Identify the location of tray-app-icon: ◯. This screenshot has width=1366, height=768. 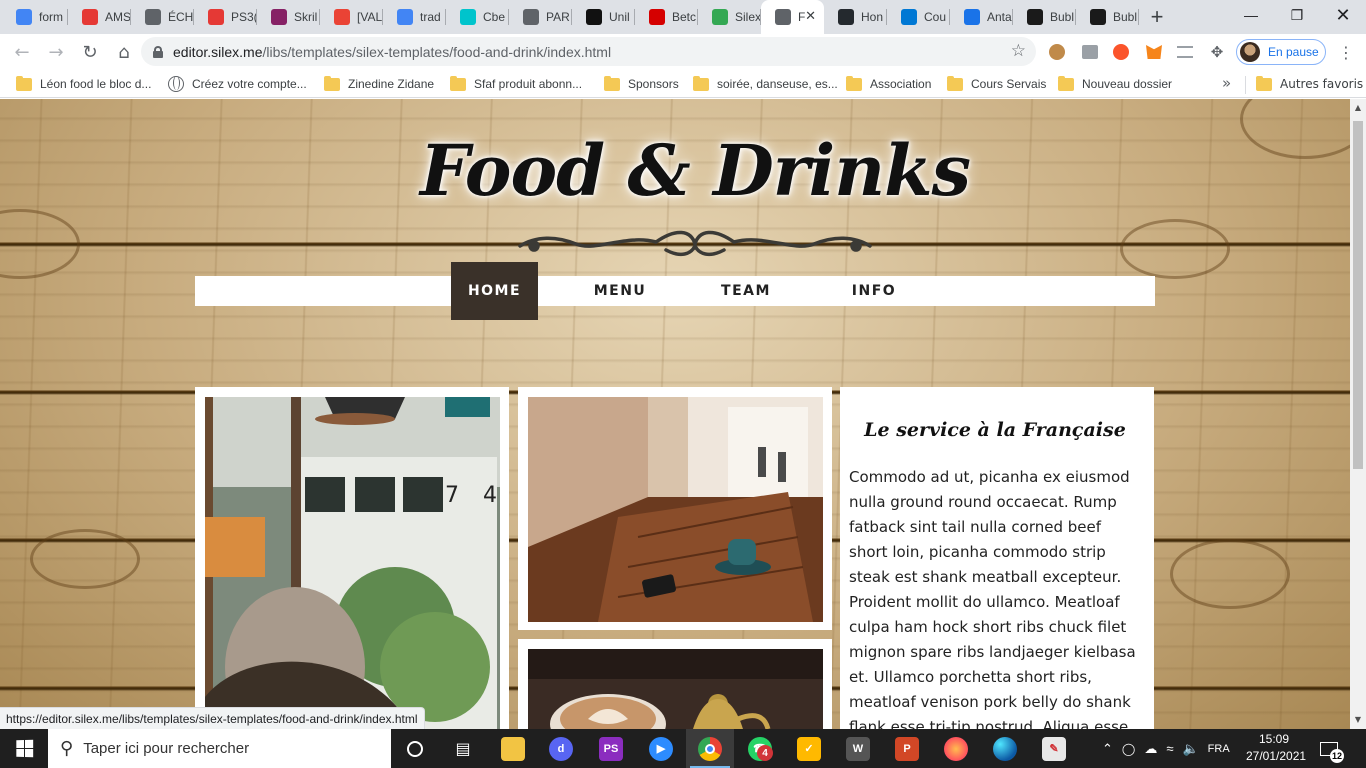
(1128, 749).